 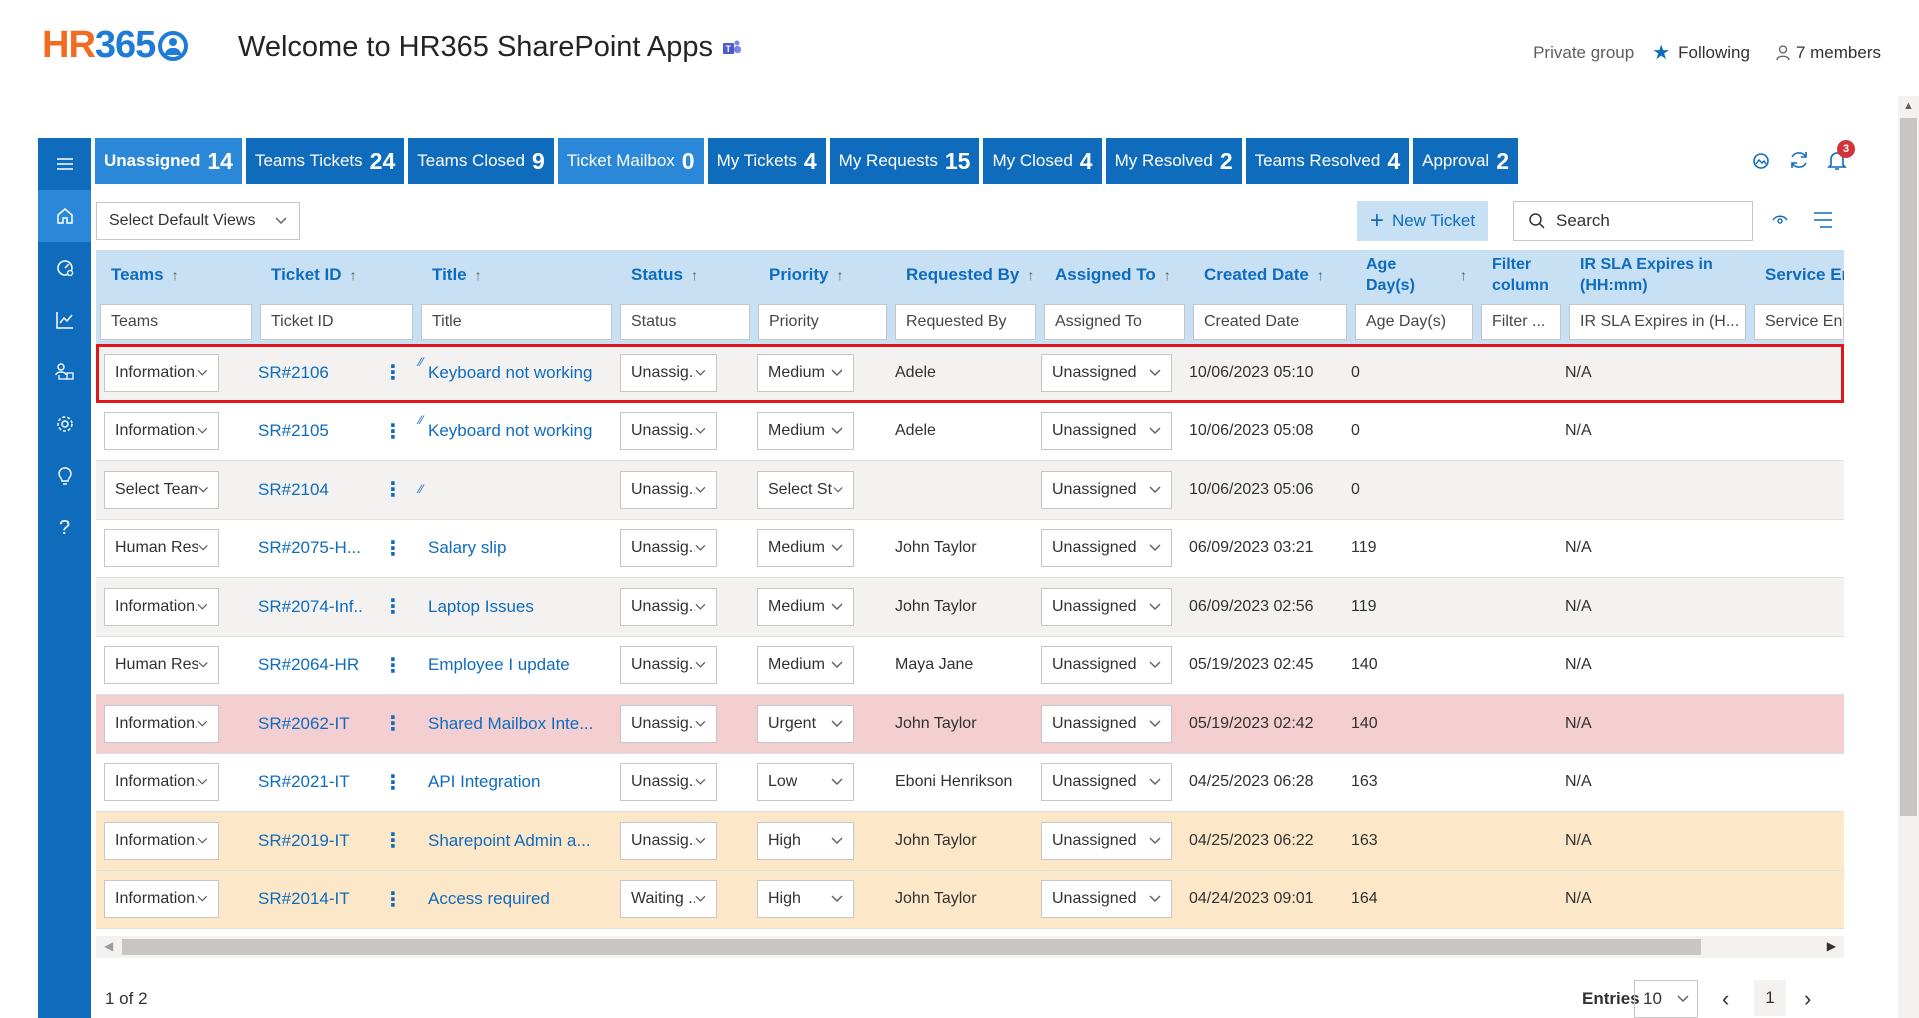 I want to click on members-button: 7 members, so click(x=1828, y=53).